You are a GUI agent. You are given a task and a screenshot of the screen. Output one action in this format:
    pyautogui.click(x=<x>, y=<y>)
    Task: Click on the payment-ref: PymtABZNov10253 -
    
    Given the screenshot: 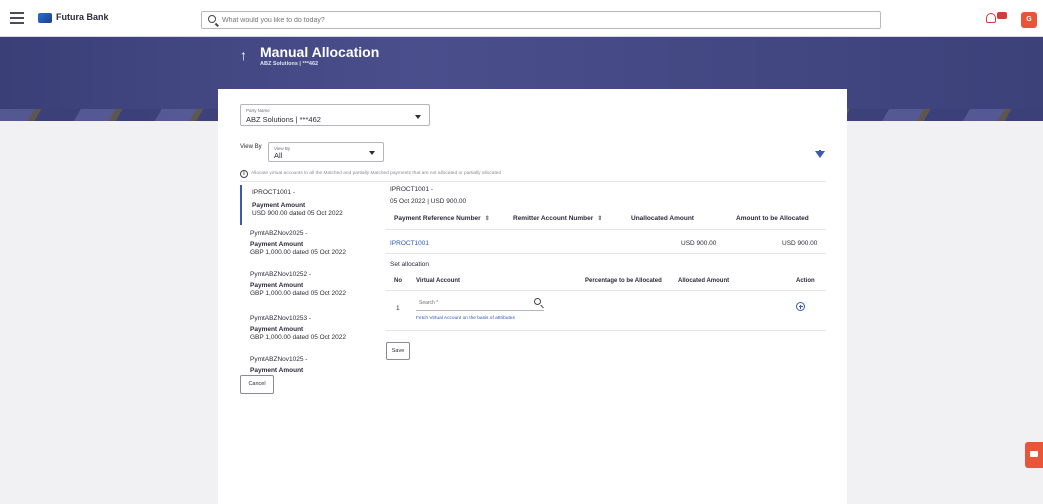 What is the action you would take?
    pyautogui.click(x=281, y=318)
    